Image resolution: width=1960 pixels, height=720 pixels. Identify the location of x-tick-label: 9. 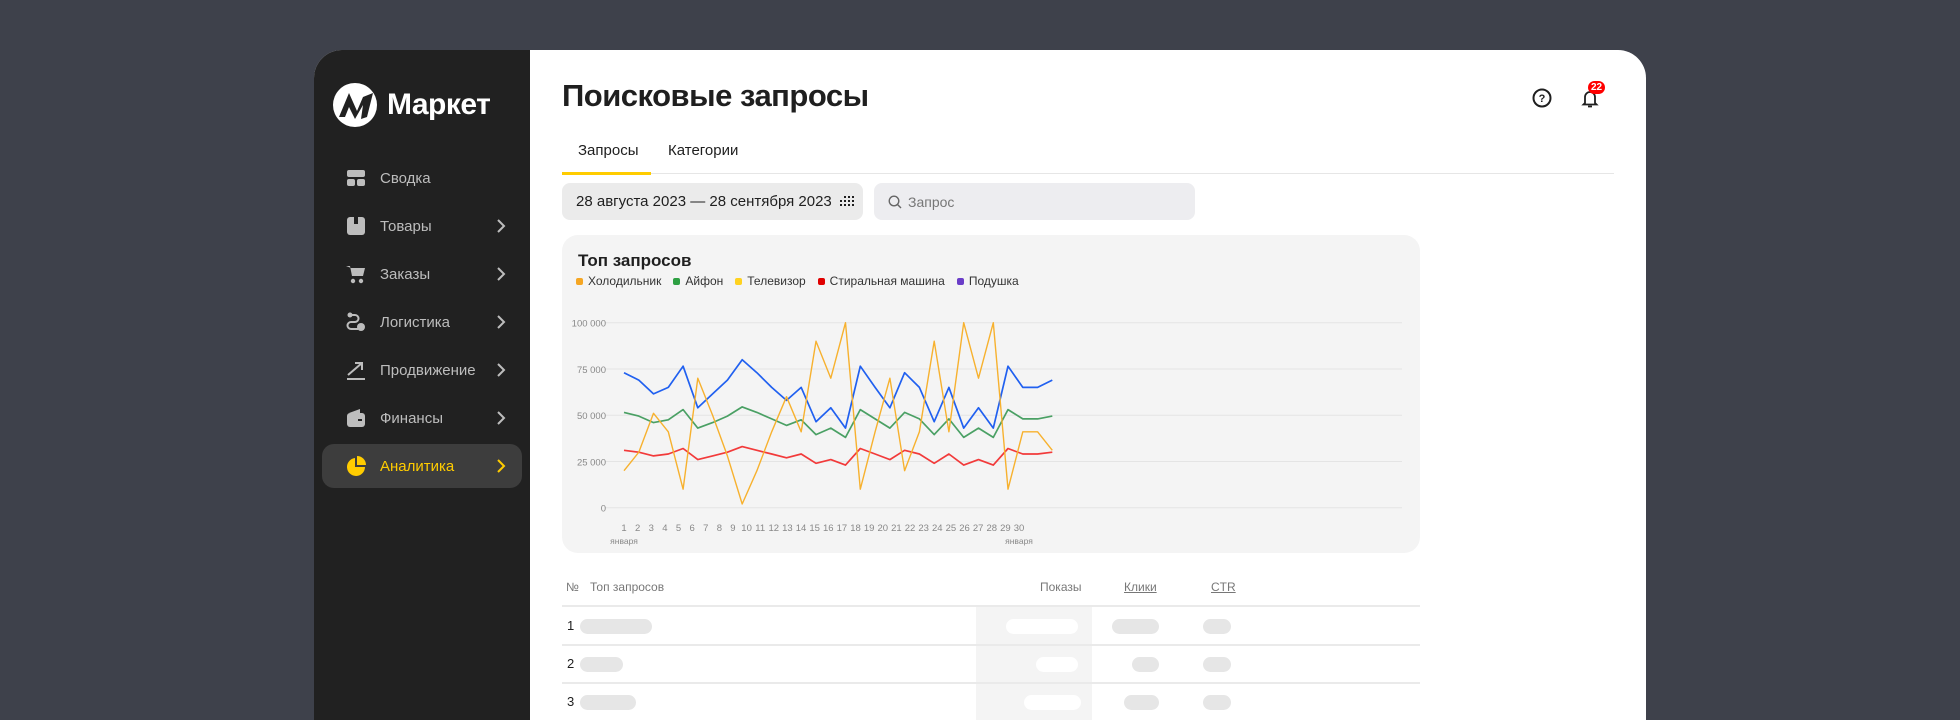
(732, 528).